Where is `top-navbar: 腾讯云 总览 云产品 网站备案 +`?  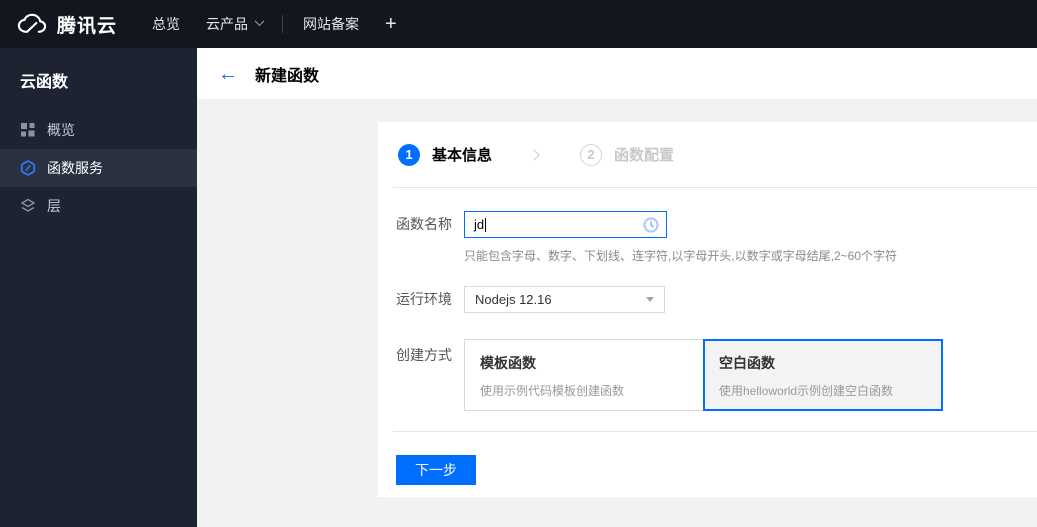
top-navbar: 腾讯云 总览 云产品 网站备案 + is located at coordinates (518, 24).